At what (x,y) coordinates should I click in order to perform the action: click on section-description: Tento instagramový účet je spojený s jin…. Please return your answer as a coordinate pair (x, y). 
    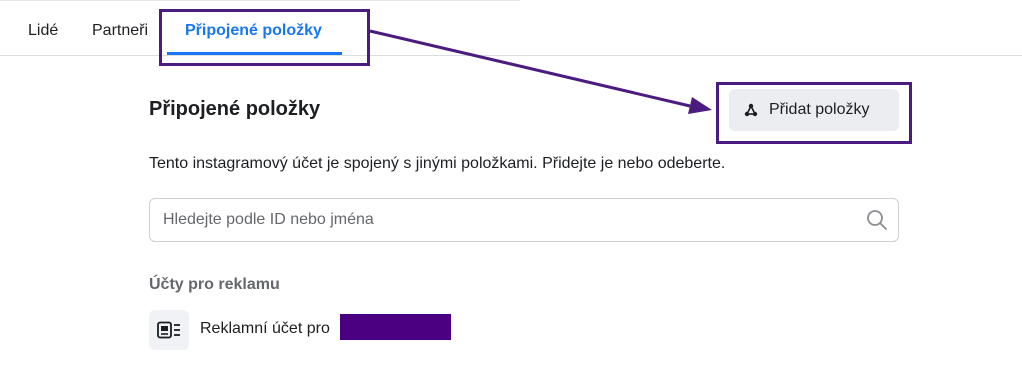
    Looking at the image, I should click on (437, 163).